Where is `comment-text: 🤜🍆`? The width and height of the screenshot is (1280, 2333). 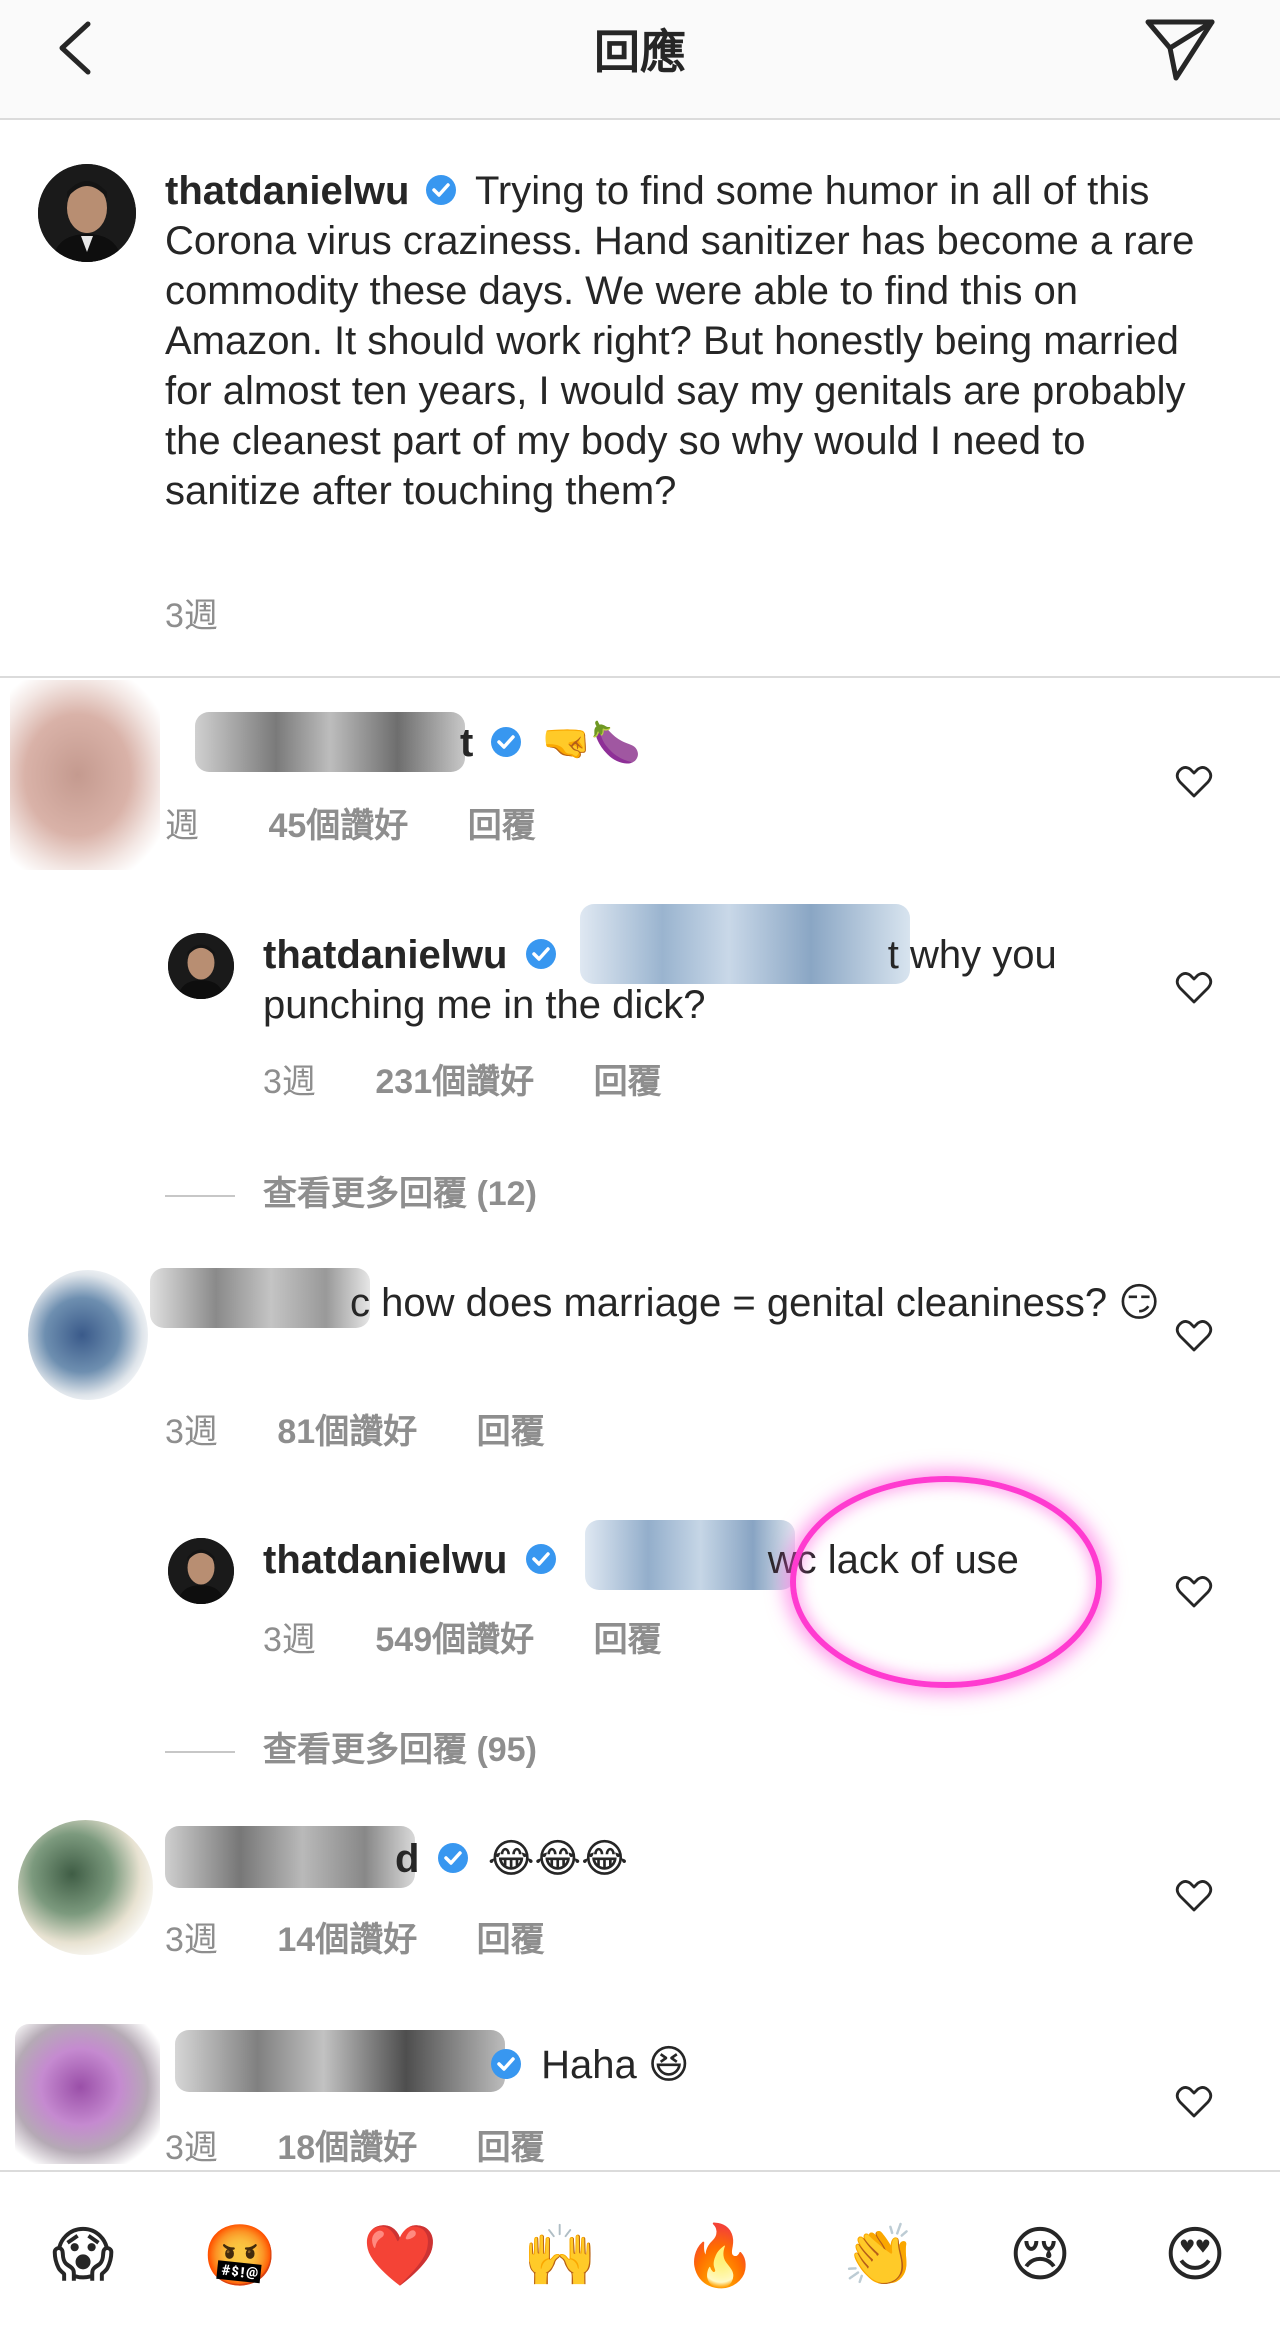
comment-text: 🤜🍆 is located at coordinates (591, 743).